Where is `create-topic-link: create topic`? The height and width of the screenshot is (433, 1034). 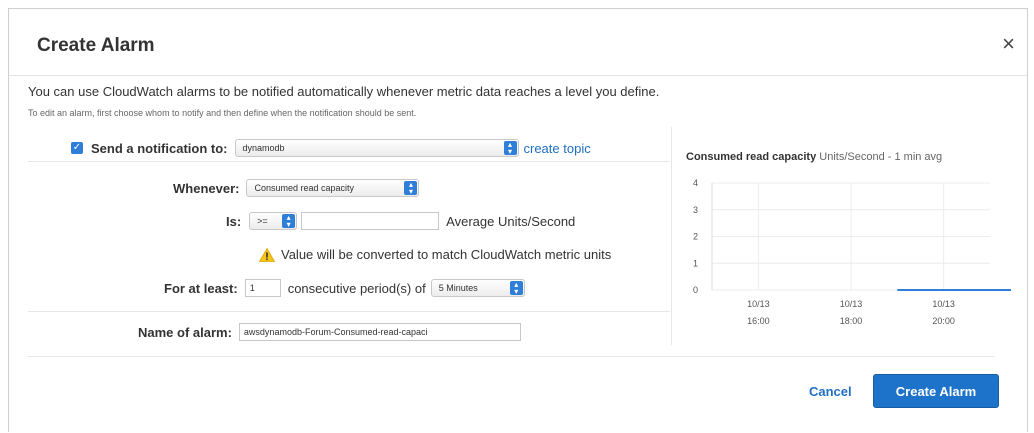
create-topic-link: create topic is located at coordinates (557, 148).